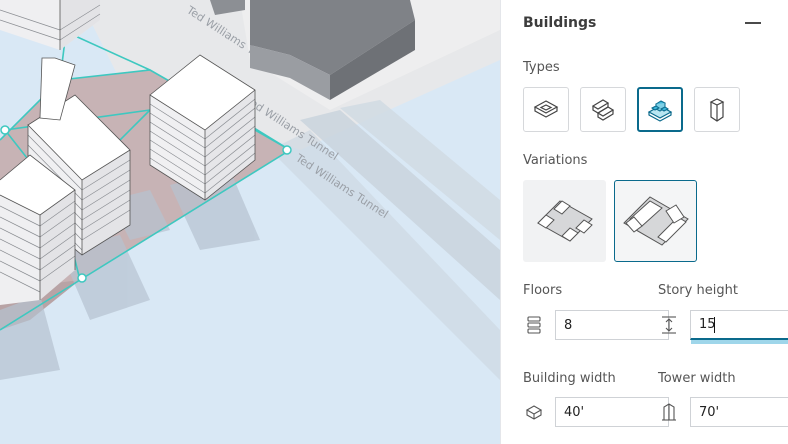  I want to click on type-courtyard-button, so click(546, 109).